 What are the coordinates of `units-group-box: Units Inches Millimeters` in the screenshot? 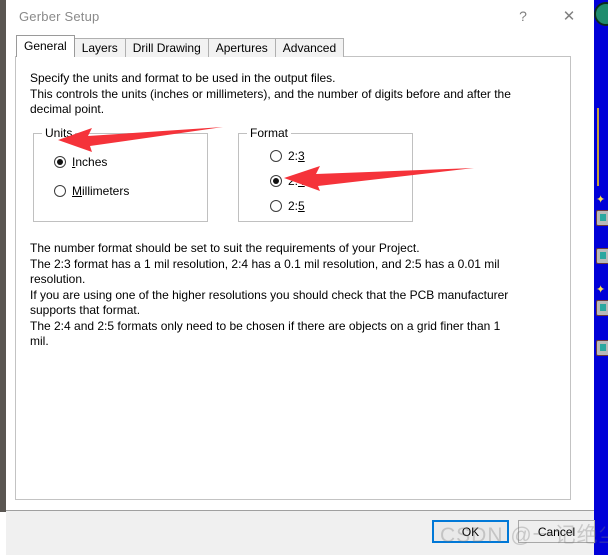 It's located at (120, 174).